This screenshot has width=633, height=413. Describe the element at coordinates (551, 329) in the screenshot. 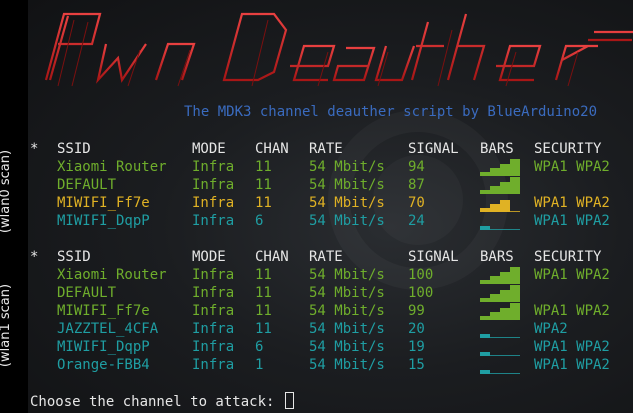

I see `network-security: WPA2` at that location.